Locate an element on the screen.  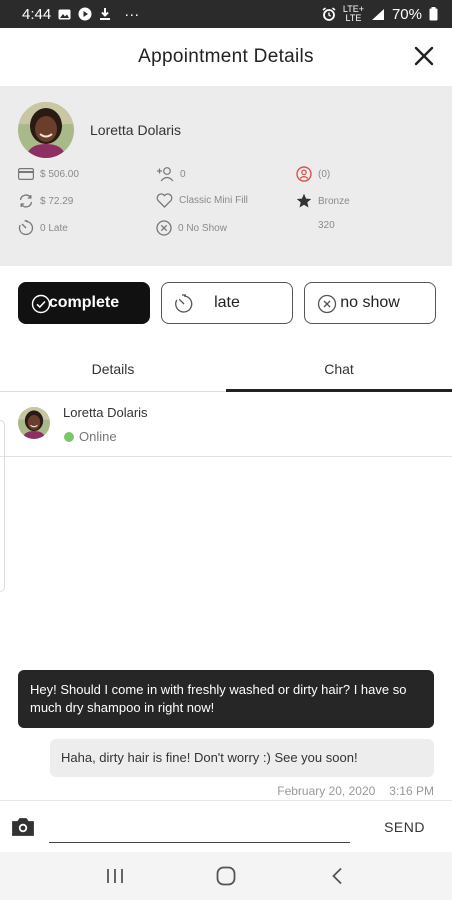
recent-apps-icon is located at coordinates (115, 876).